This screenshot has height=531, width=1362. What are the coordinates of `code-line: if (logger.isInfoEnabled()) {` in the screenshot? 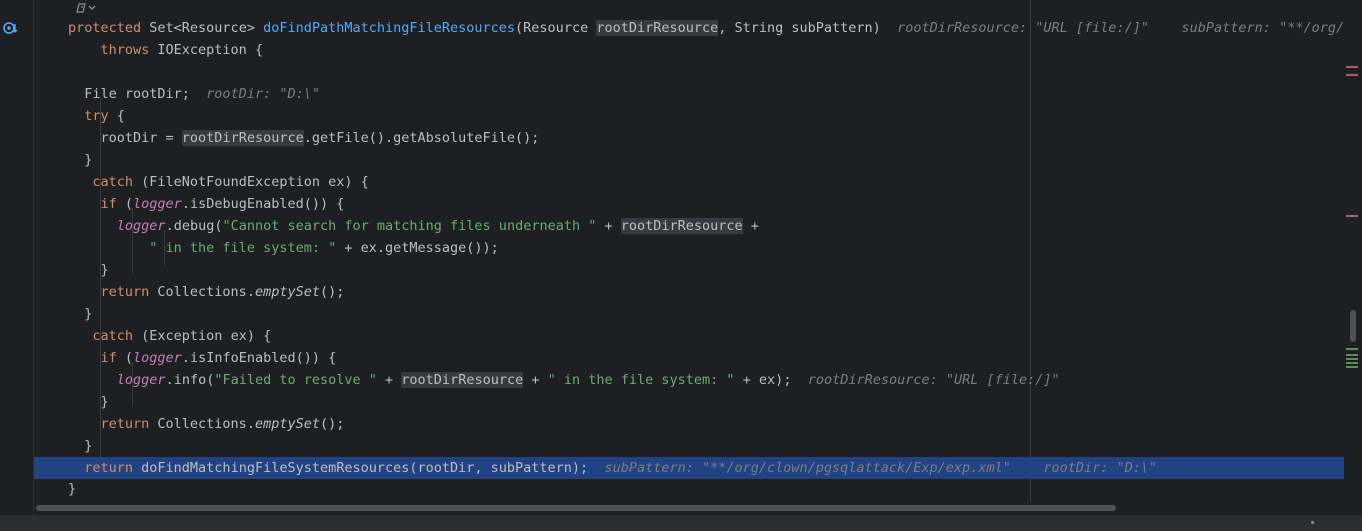 It's located at (689, 358).